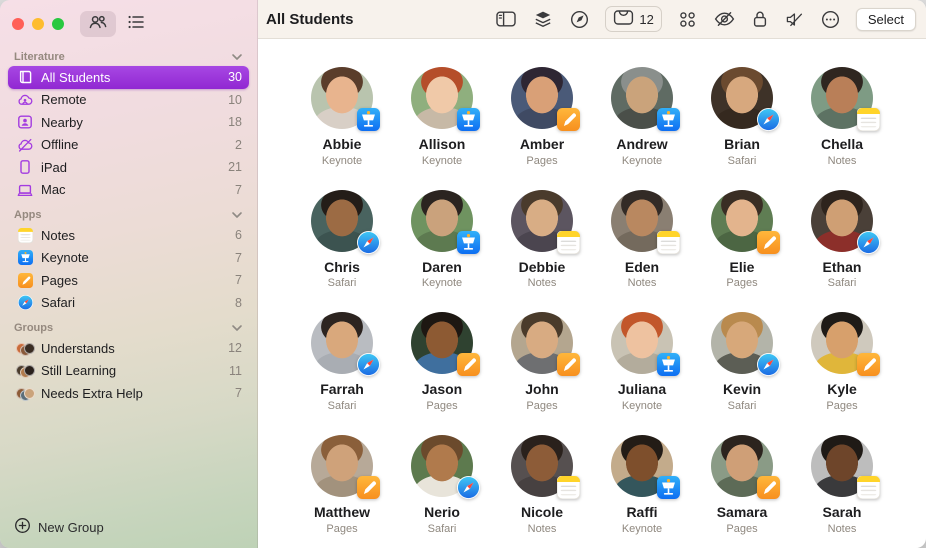  I want to click on handin-tray-button: 12, so click(633, 19).